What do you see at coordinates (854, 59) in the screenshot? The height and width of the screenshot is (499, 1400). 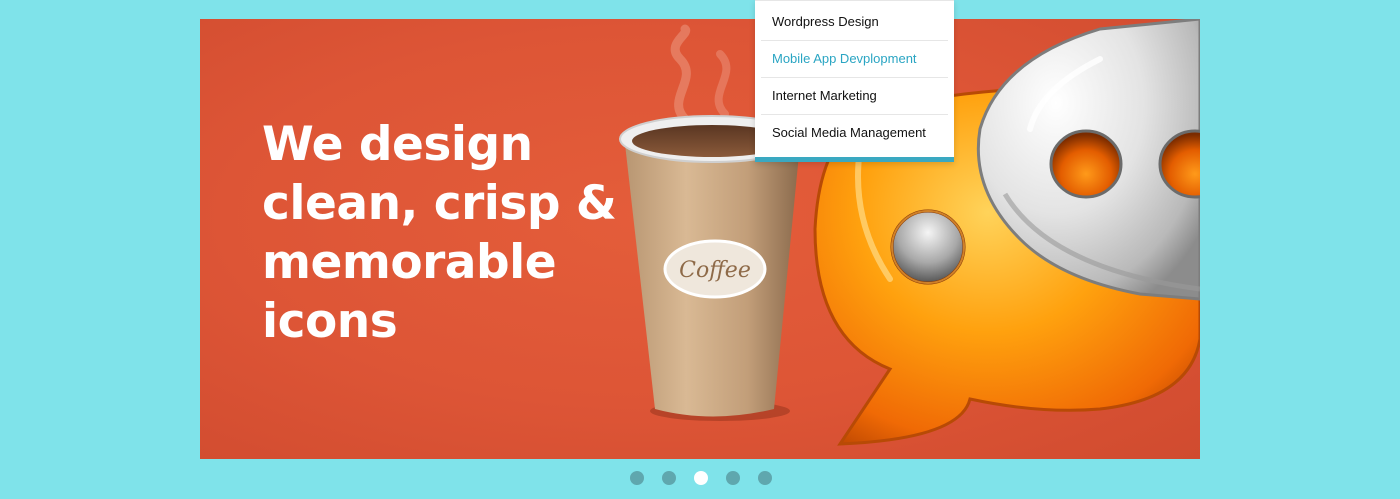 I see `menu-item-mobile-app-development: Mobile App Devplopment` at bounding box center [854, 59].